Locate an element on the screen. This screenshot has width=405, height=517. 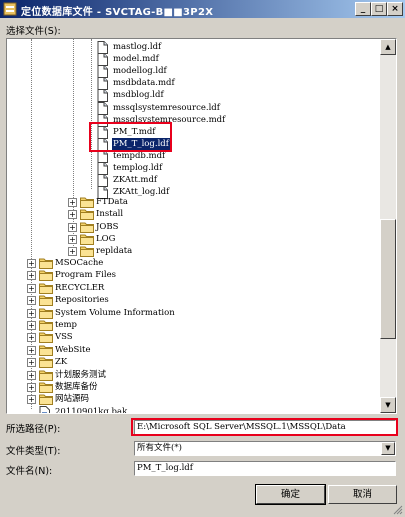
tree-item-label: msdblog.ldf is located at coordinates (138, 95).